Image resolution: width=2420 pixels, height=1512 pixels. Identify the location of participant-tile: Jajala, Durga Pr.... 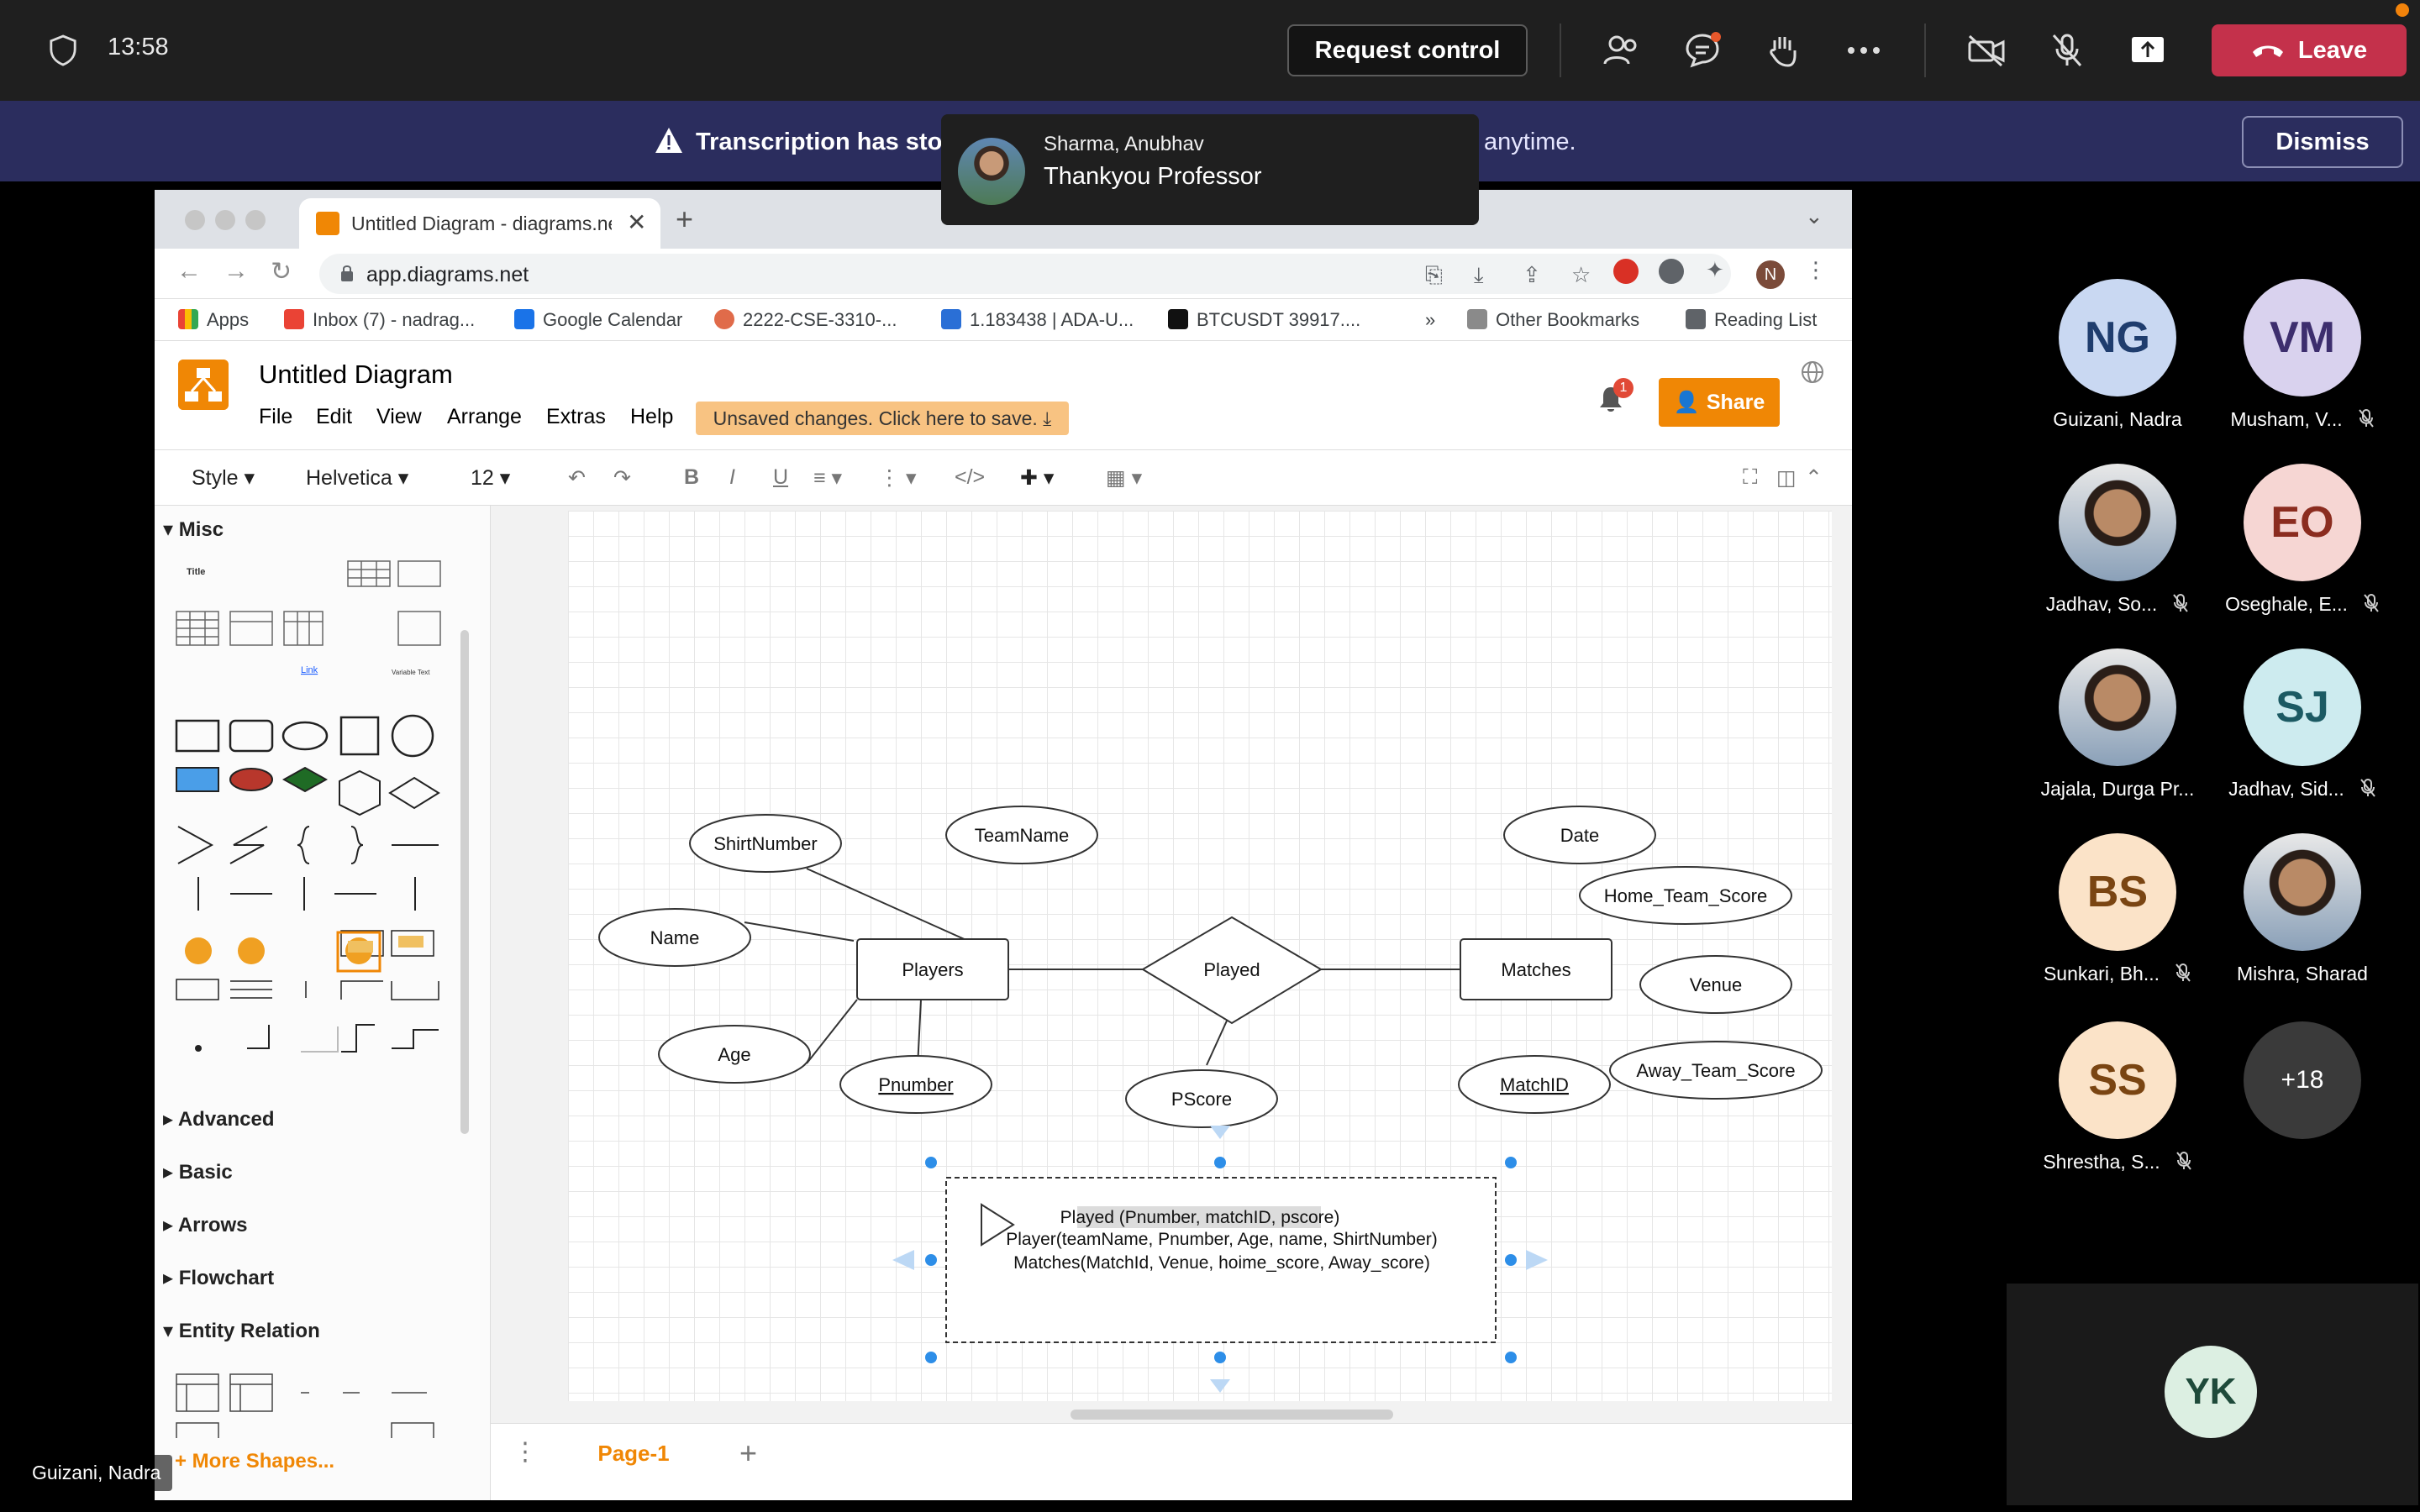
(2117, 724).